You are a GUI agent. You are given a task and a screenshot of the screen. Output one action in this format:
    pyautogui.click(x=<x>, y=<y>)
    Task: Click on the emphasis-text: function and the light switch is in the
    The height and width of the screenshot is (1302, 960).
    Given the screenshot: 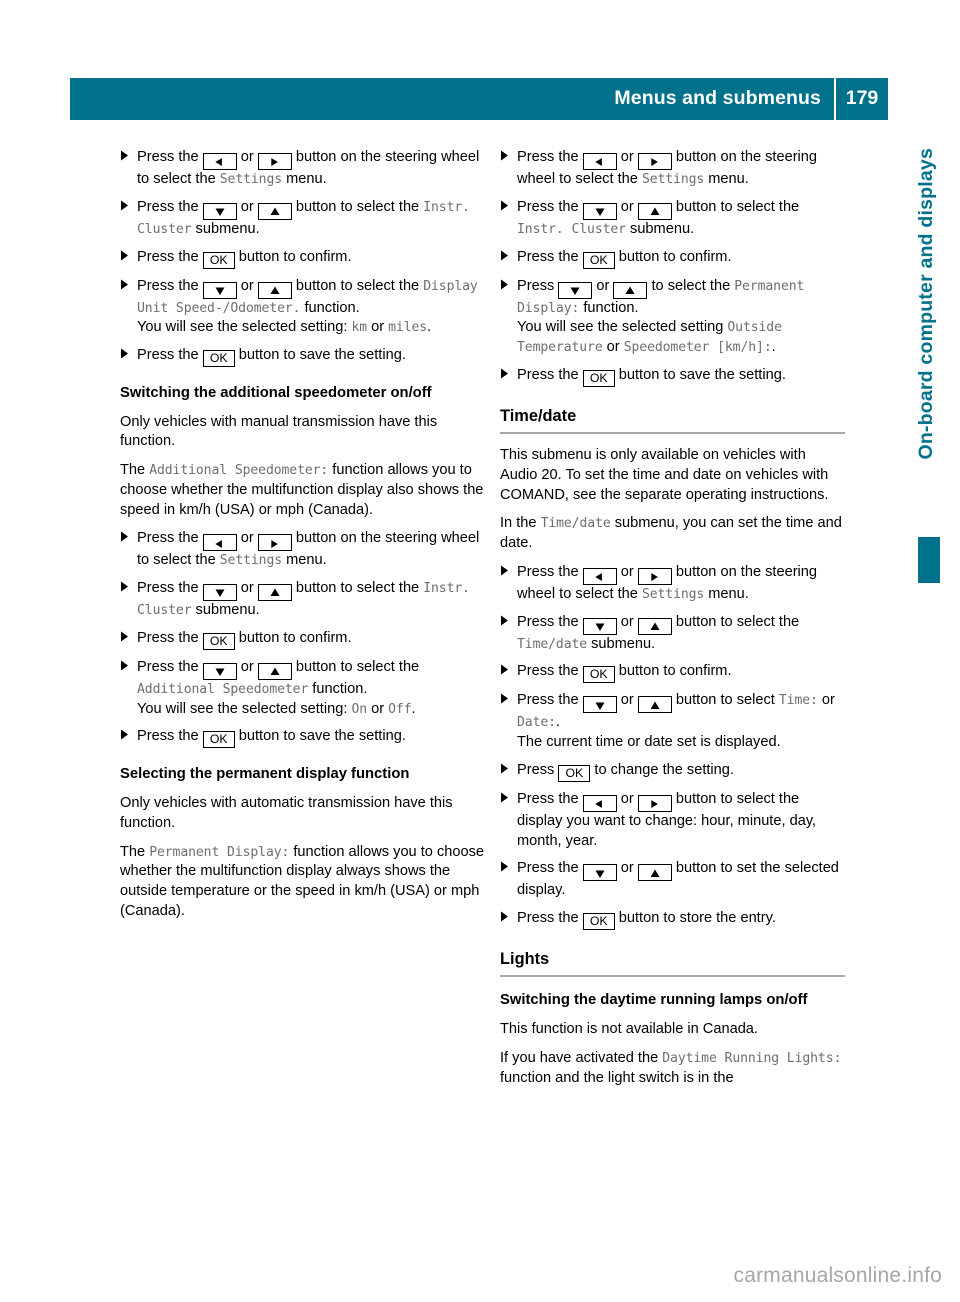 What is the action you would take?
    pyautogui.click(x=617, y=1077)
    